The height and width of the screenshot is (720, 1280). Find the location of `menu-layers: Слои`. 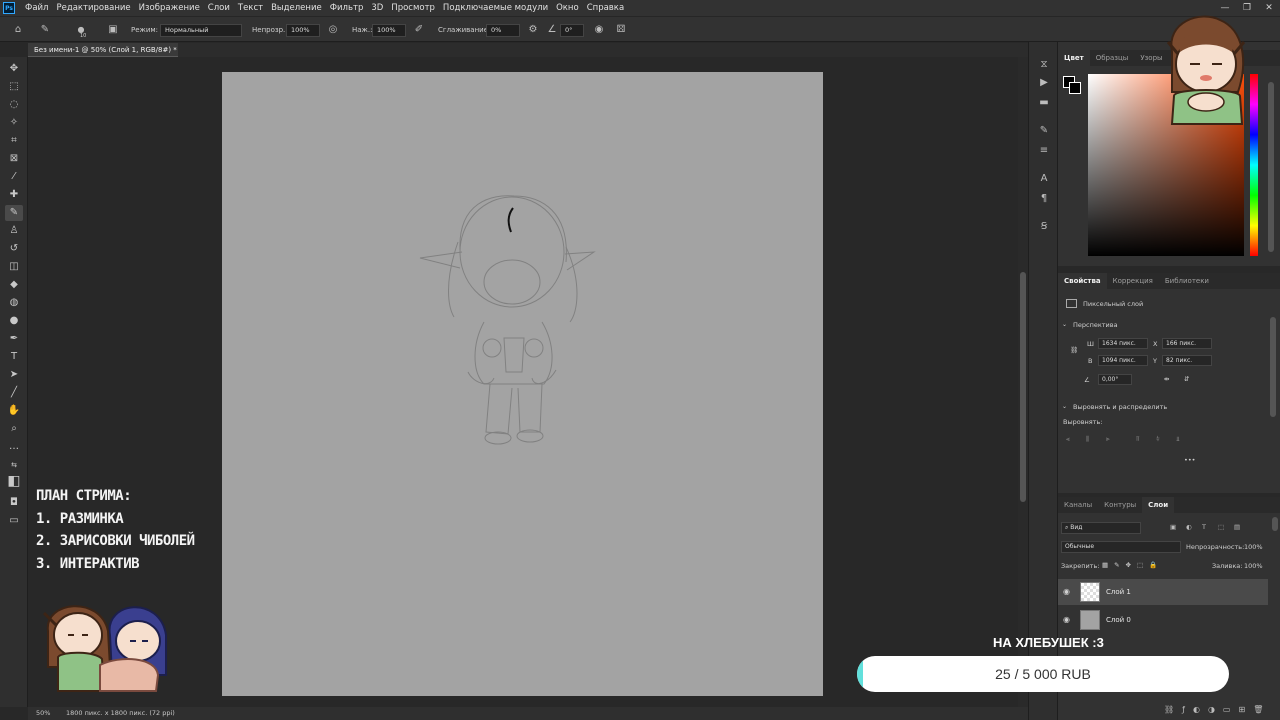

menu-layers: Слои is located at coordinates (219, 8).